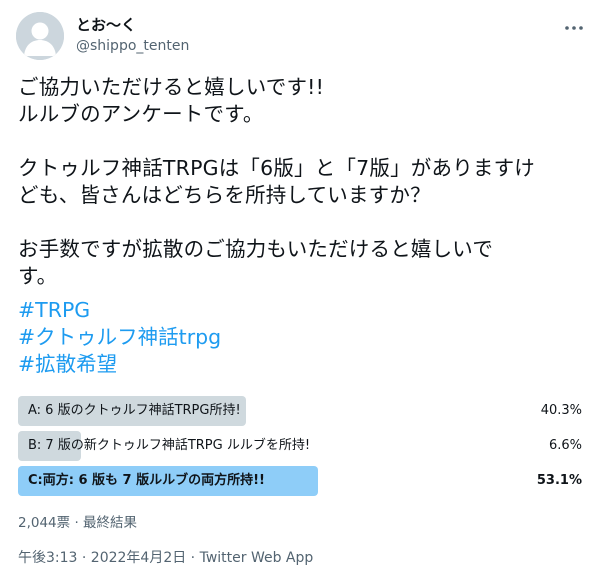  I want to click on hashtag-link: #拡散希望, so click(119, 364).